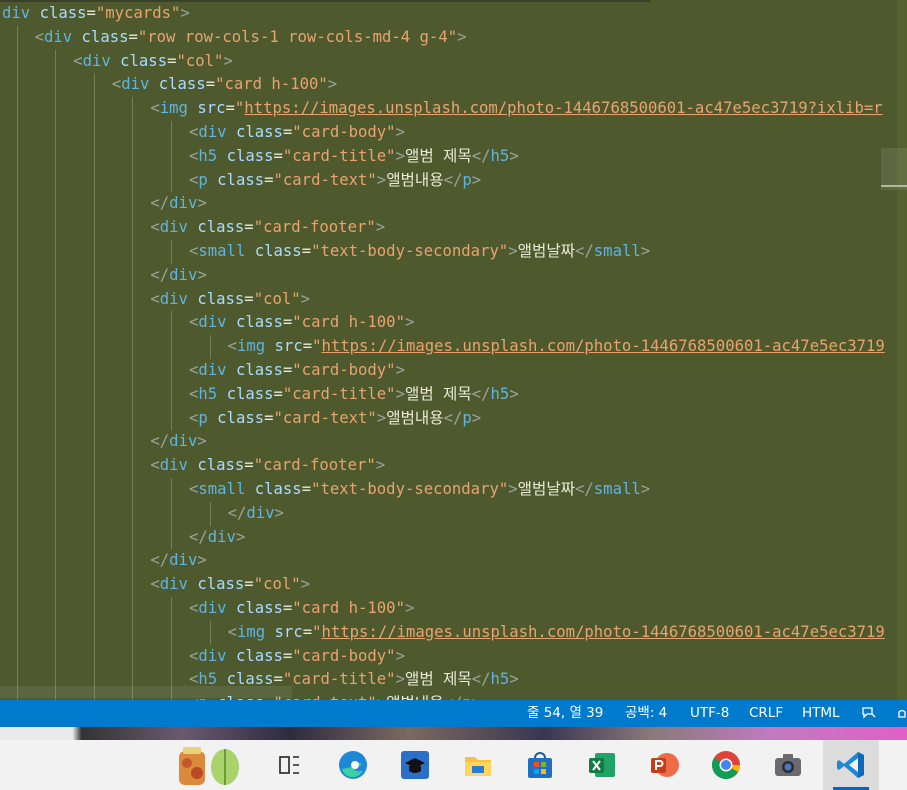 The width and height of the screenshot is (907, 790). I want to click on code-token: img, so click(251, 631).